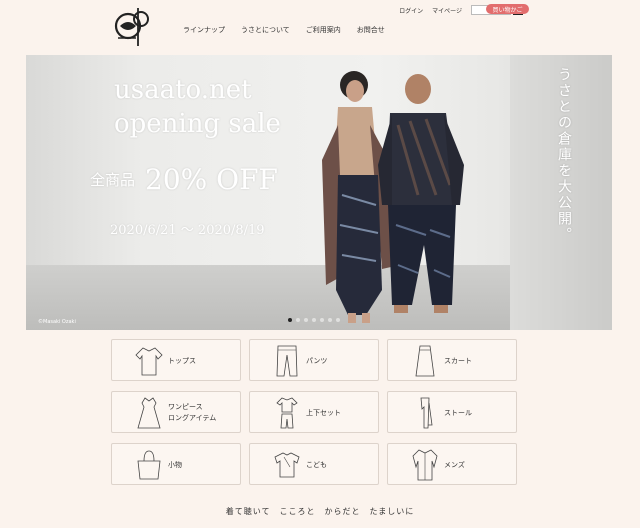  I want to click on category-goods: 小物, so click(176, 464).